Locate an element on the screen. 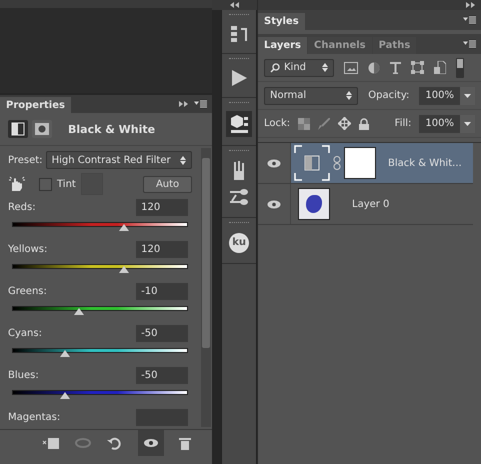  layer-row: Layer 0 is located at coordinates (365, 204).